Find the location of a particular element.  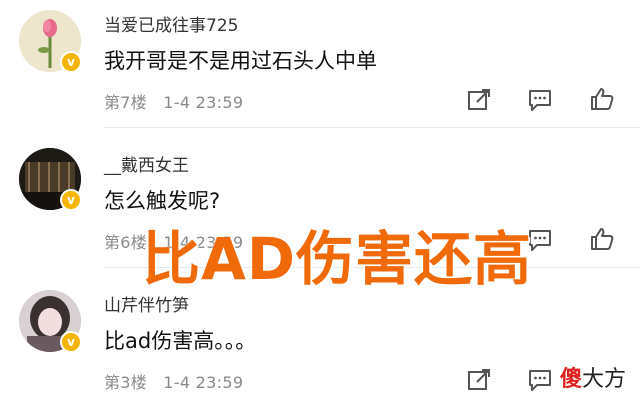

floor-number: 第3楼 is located at coordinates (126, 382).